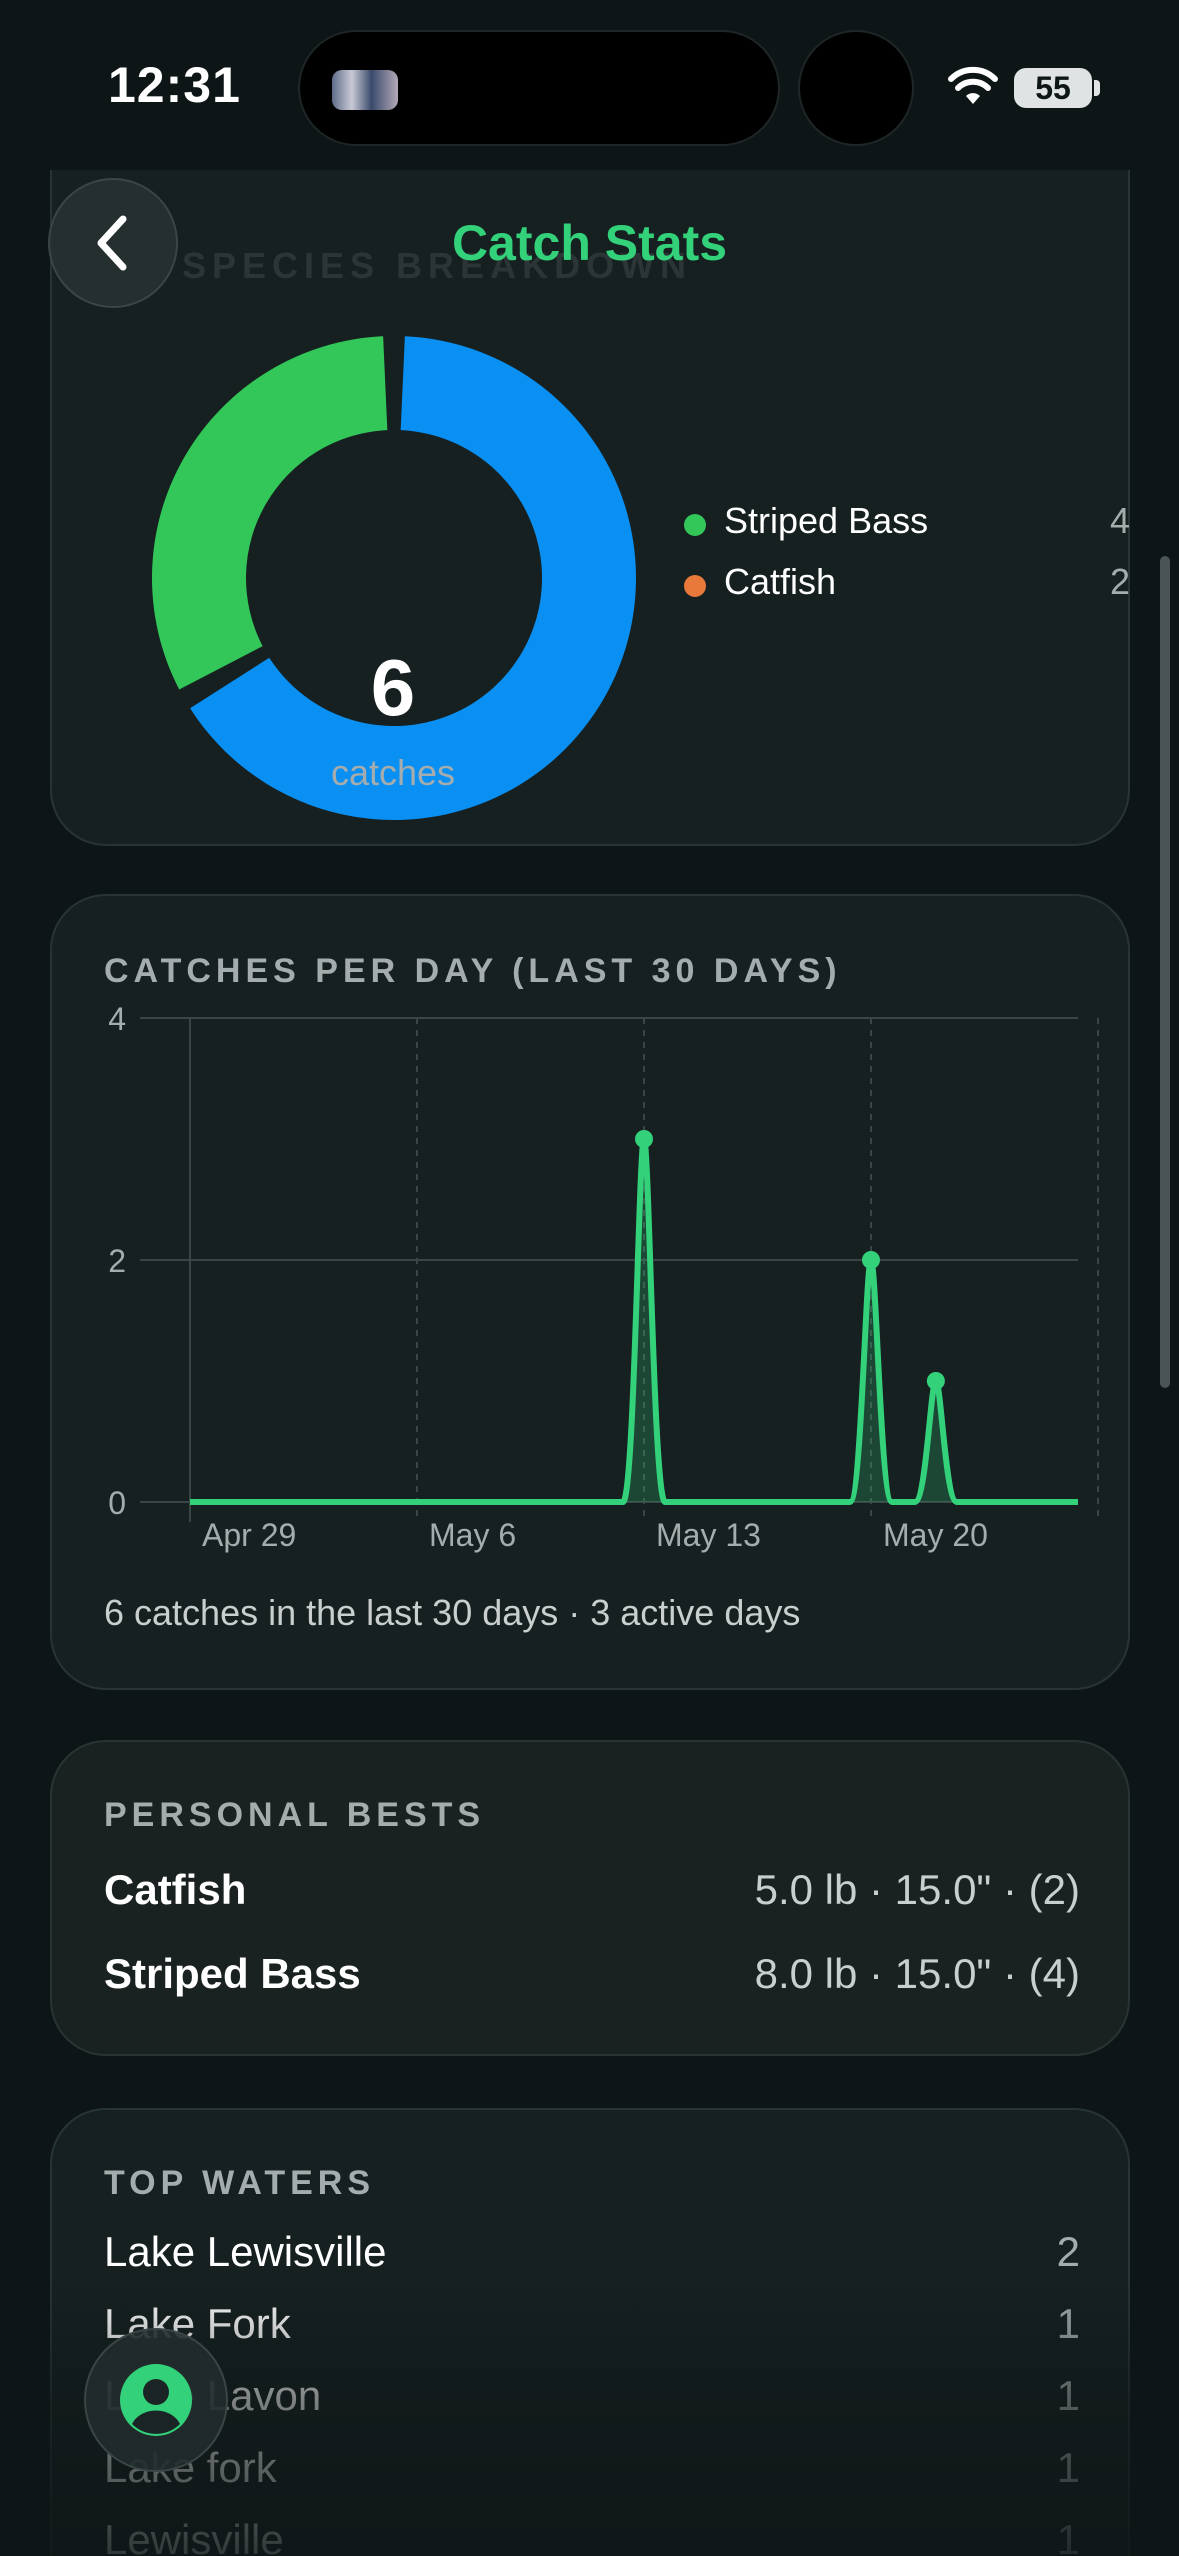 Image resolution: width=1179 pixels, height=2556 pixels. What do you see at coordinates (270, 513) in the screenshot?
I see `donut-segment` at bounding box center [270, 513].